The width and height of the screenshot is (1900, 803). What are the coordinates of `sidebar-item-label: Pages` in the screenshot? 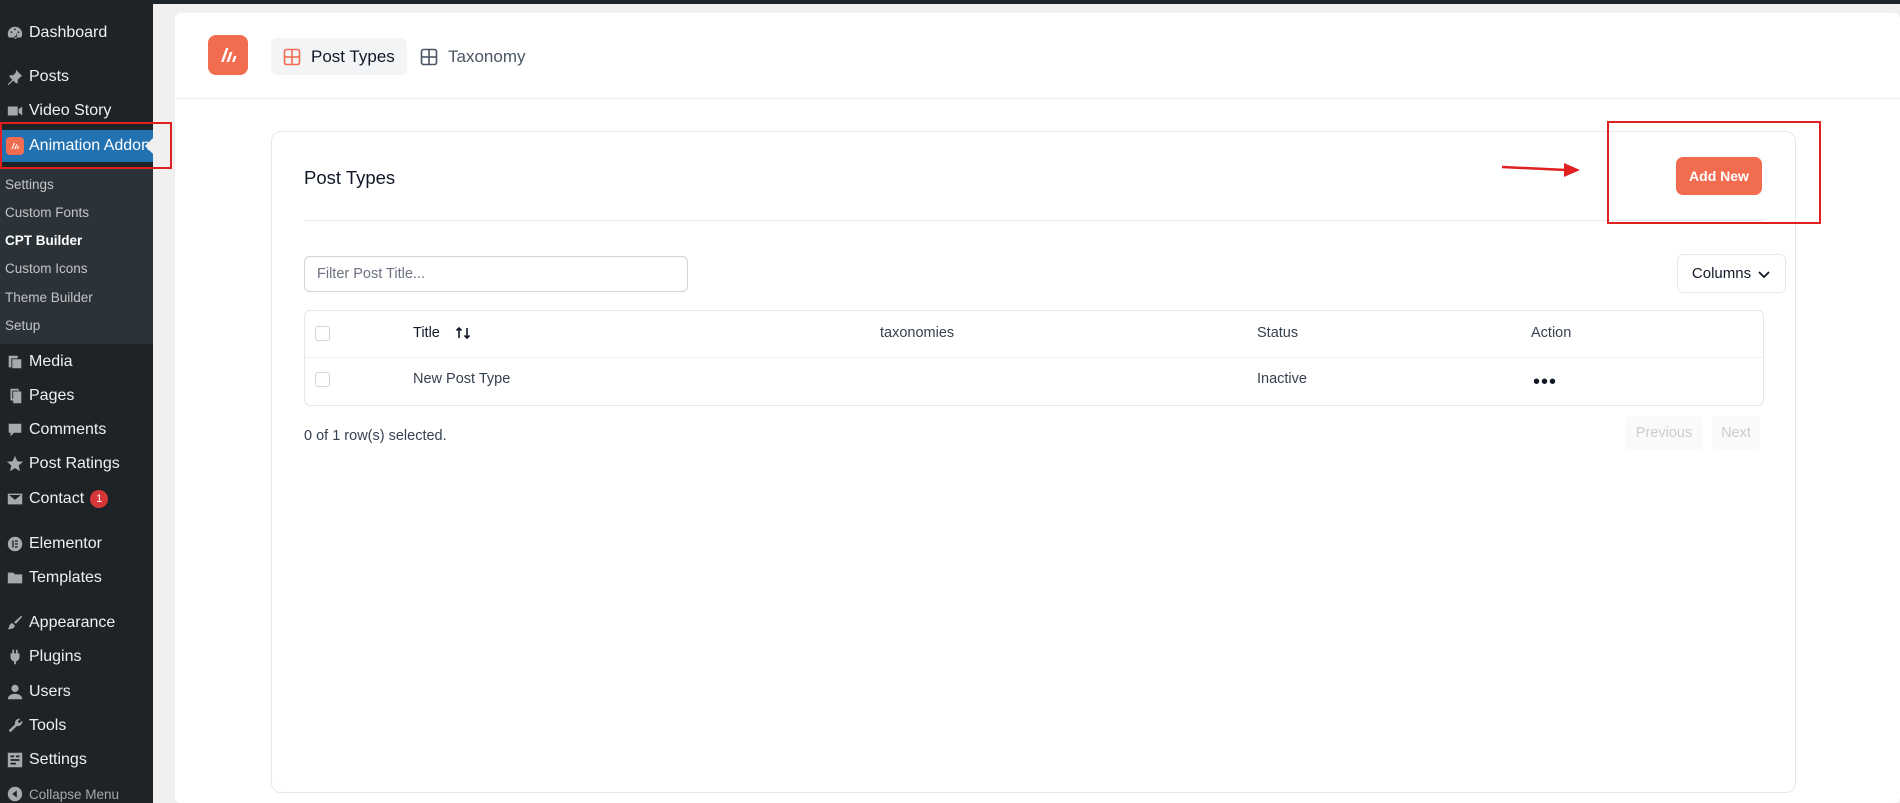 It's located at (52, 395).